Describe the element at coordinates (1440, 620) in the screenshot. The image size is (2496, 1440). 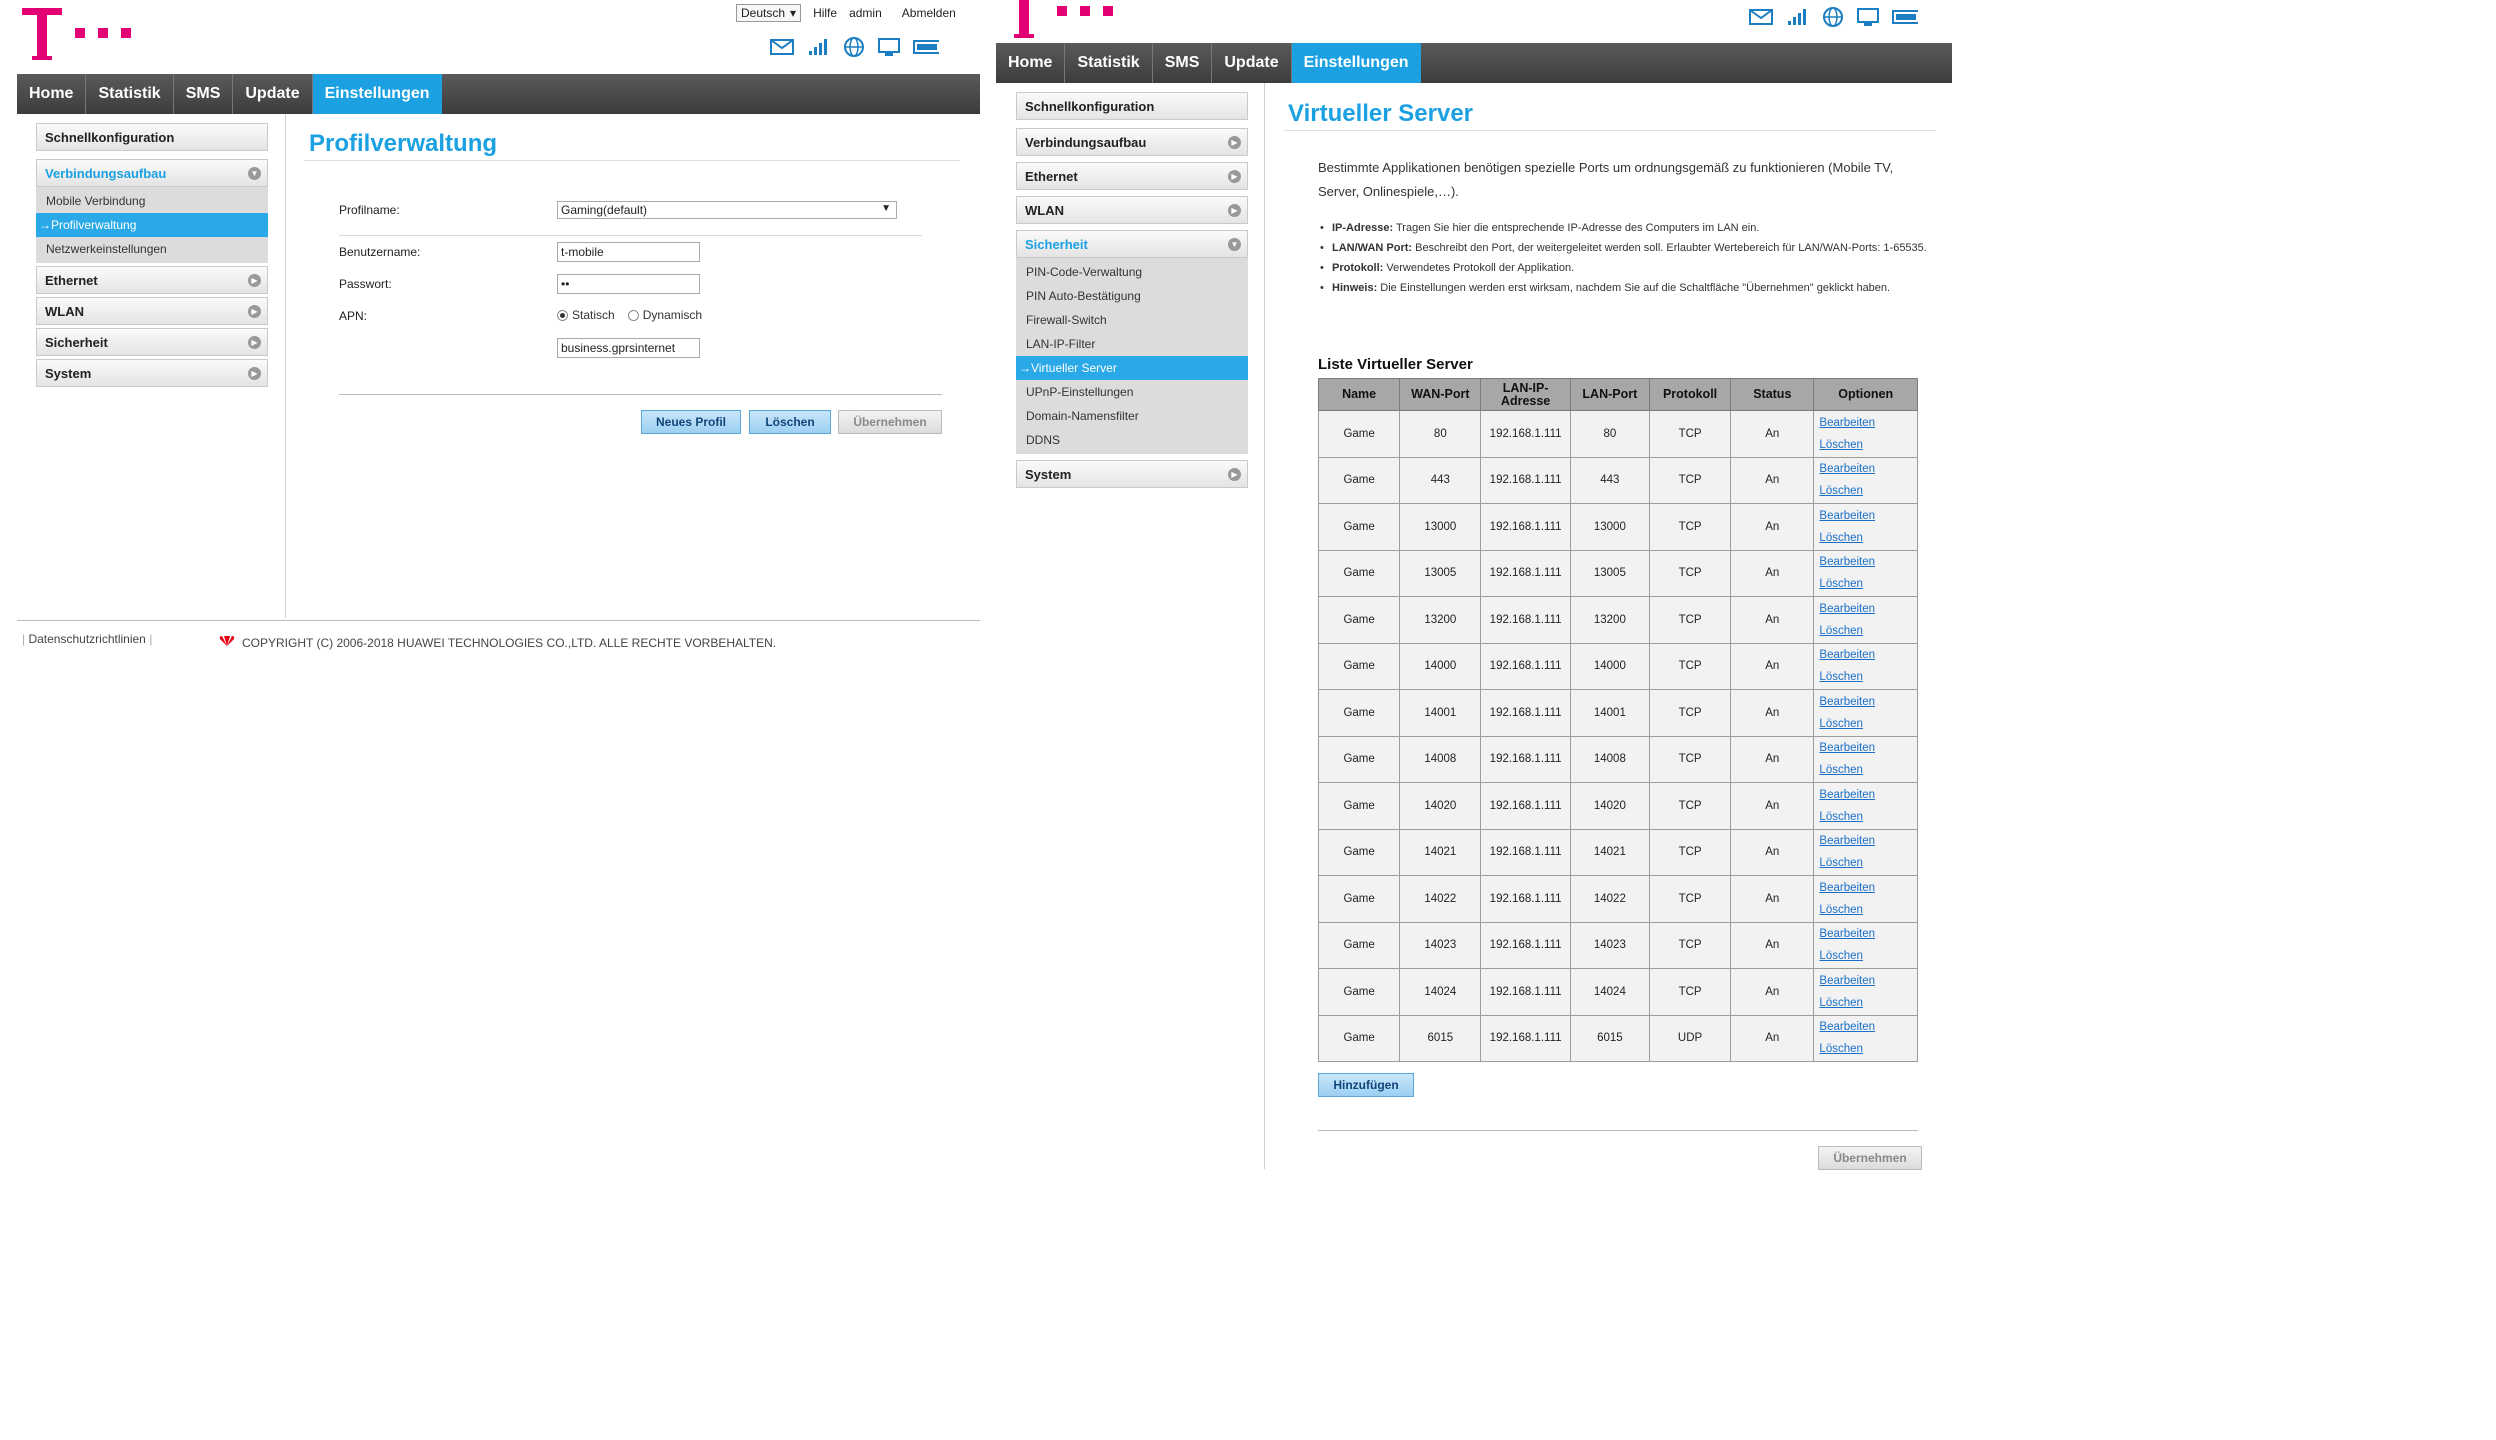
I see `cell-wan-port: 13200` at that location.